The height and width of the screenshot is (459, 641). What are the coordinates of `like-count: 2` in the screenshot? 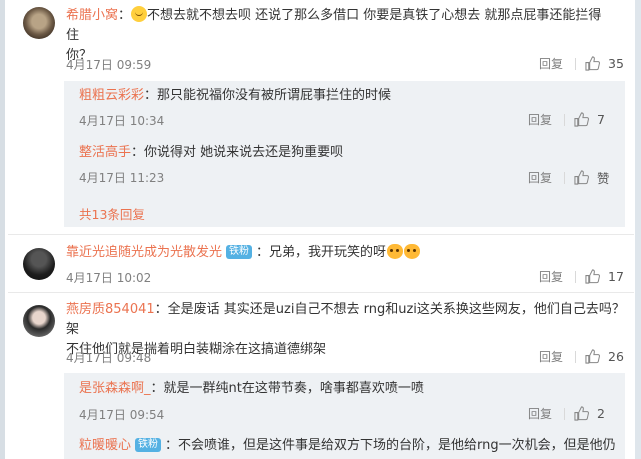 It's located at (601, 413).